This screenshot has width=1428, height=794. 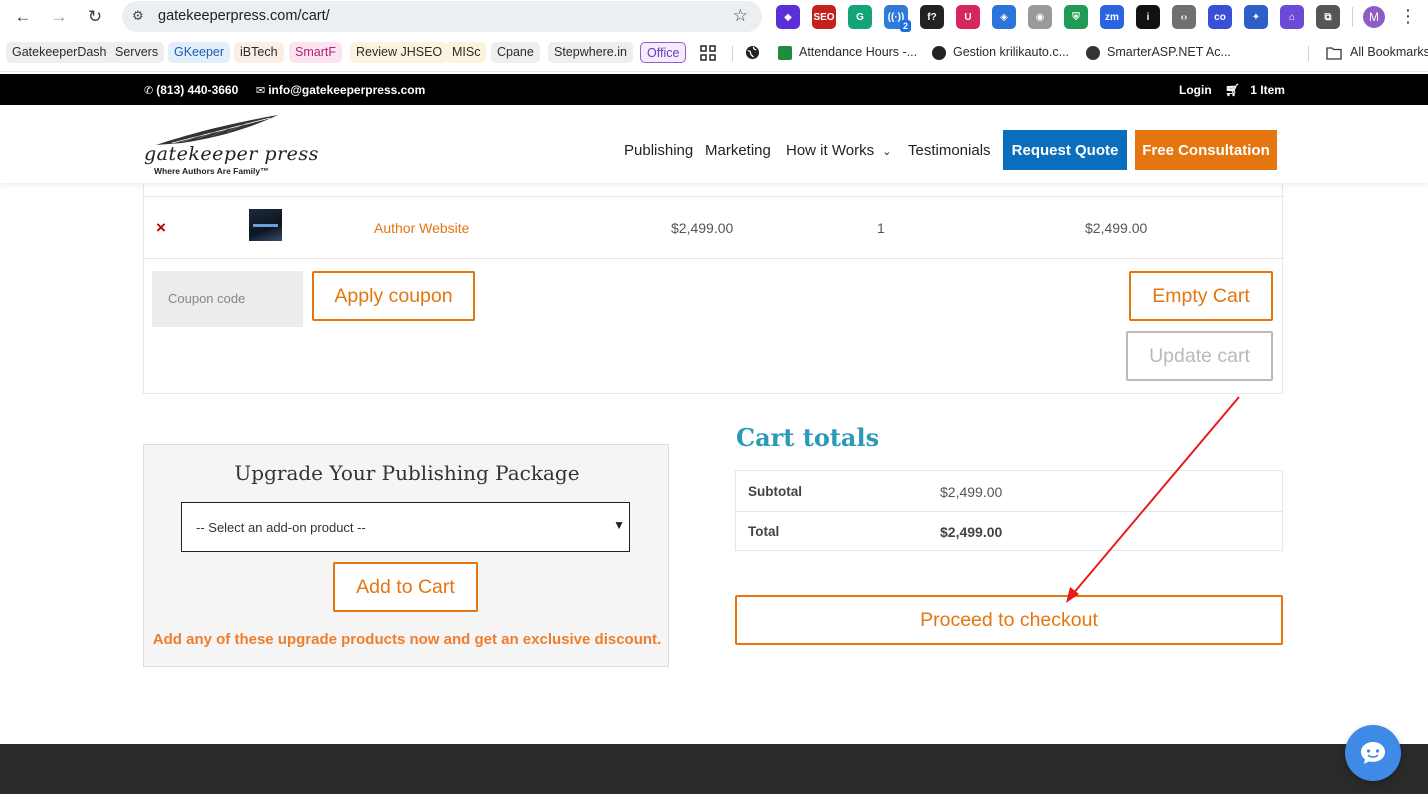 What do you see at coordinates (860, 17) in the screenshot?
I see `grammarly-icon: G` at bounding box center [860, 17].